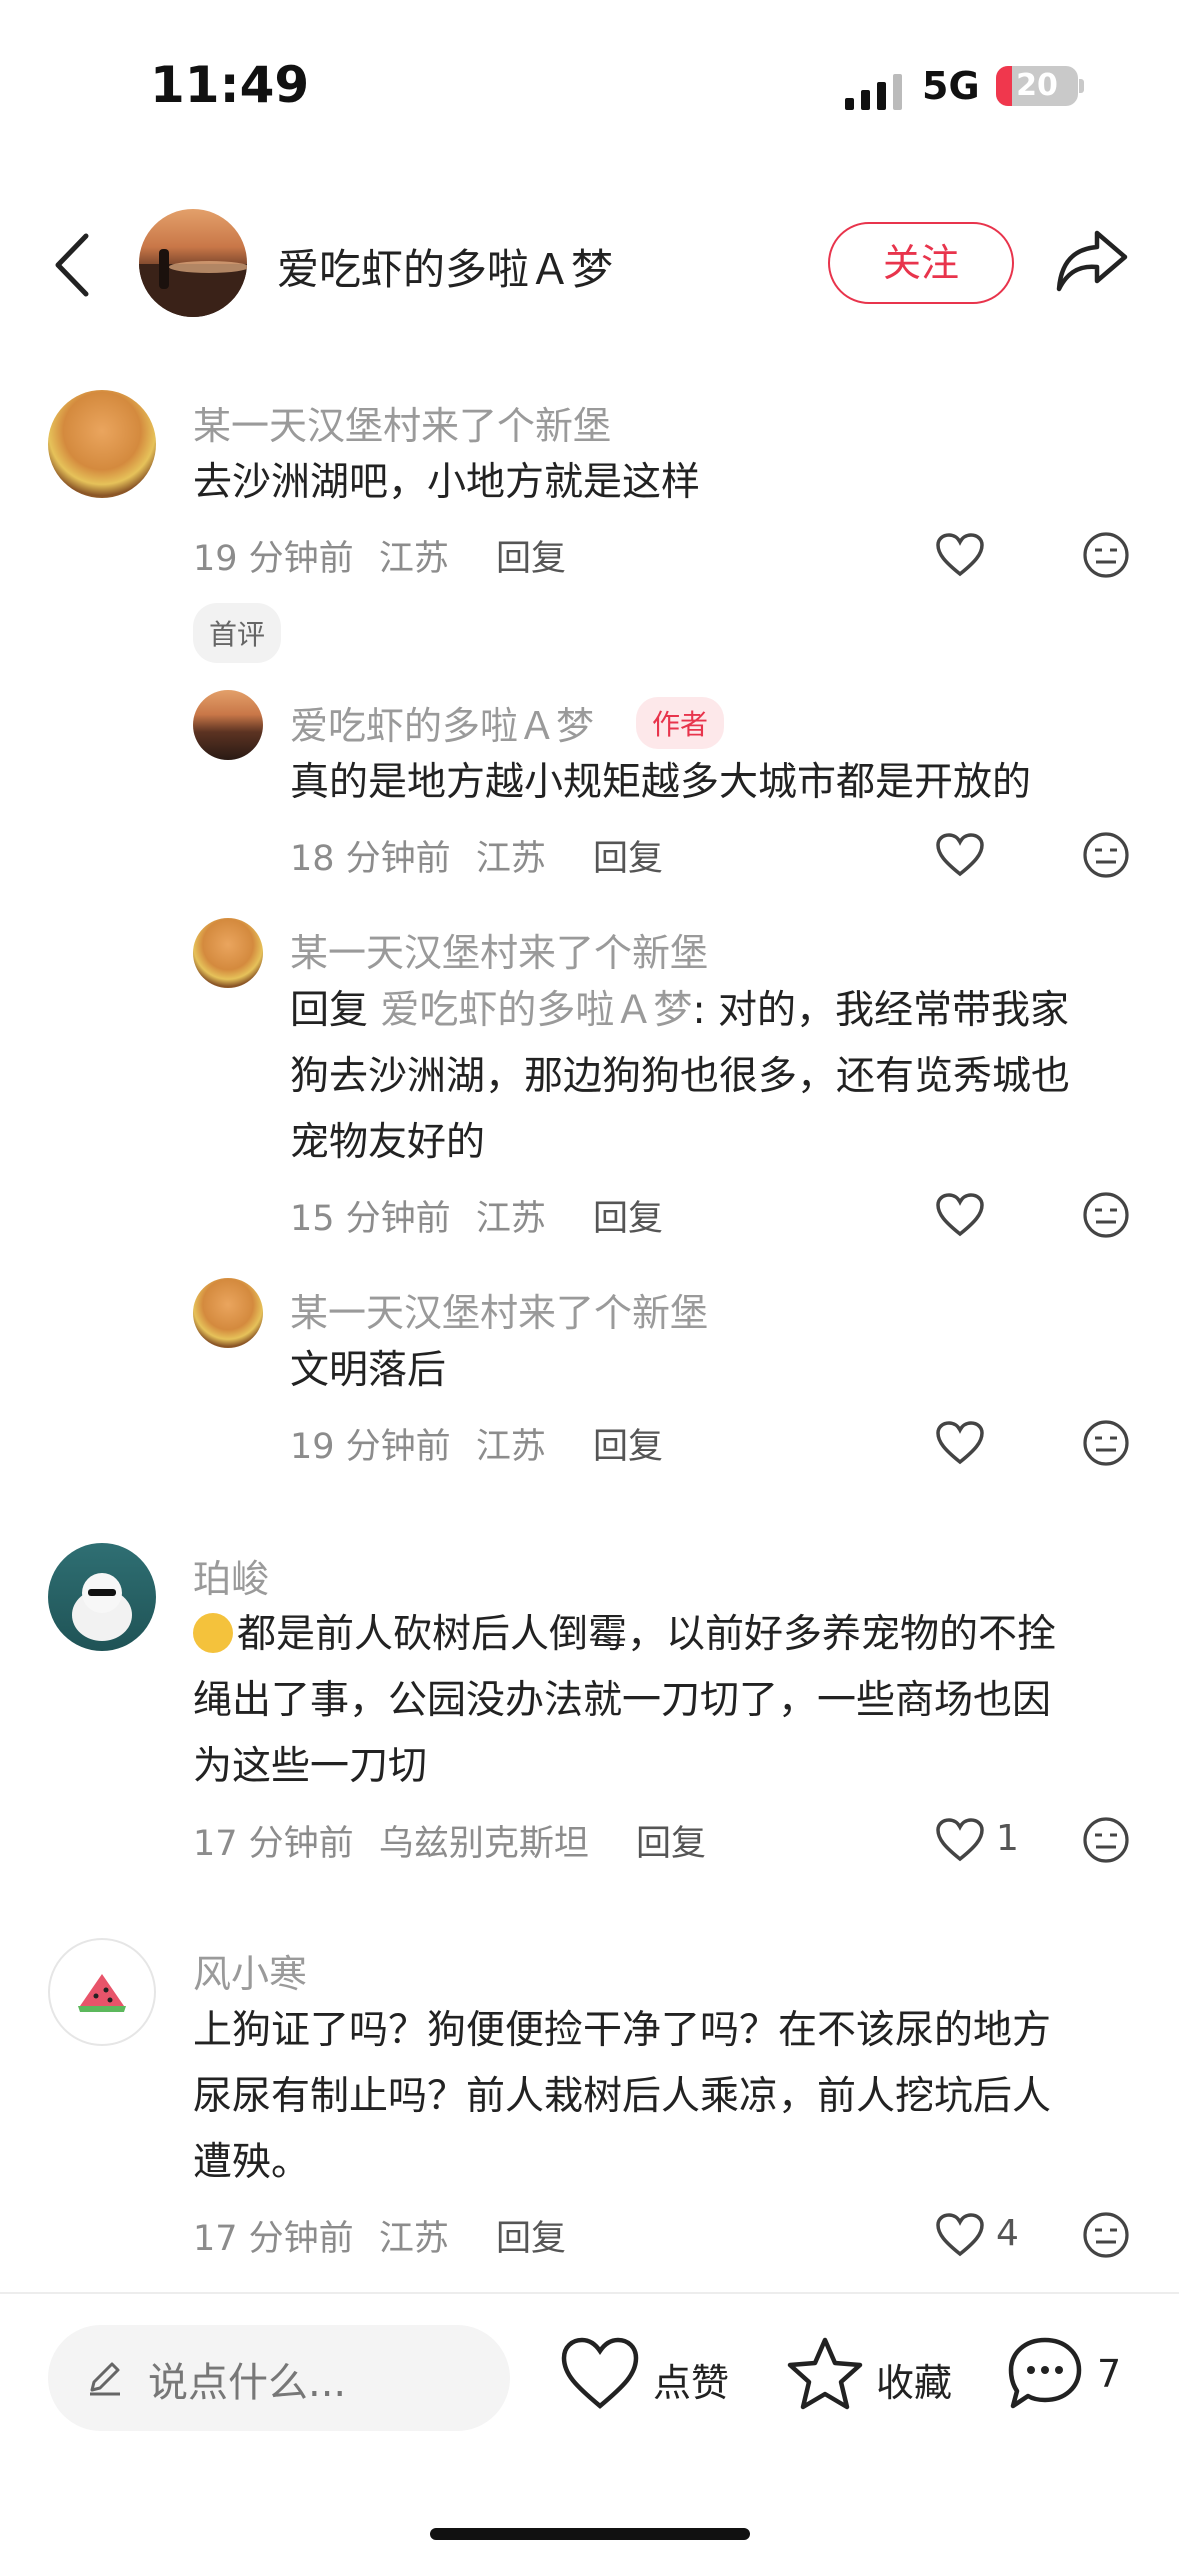 This screenshot has width=1179, height=2556. Describe the element at coordinates (388, 1142) in the screenshot. I see `reply-text-line: 宠物友好的` at that location.